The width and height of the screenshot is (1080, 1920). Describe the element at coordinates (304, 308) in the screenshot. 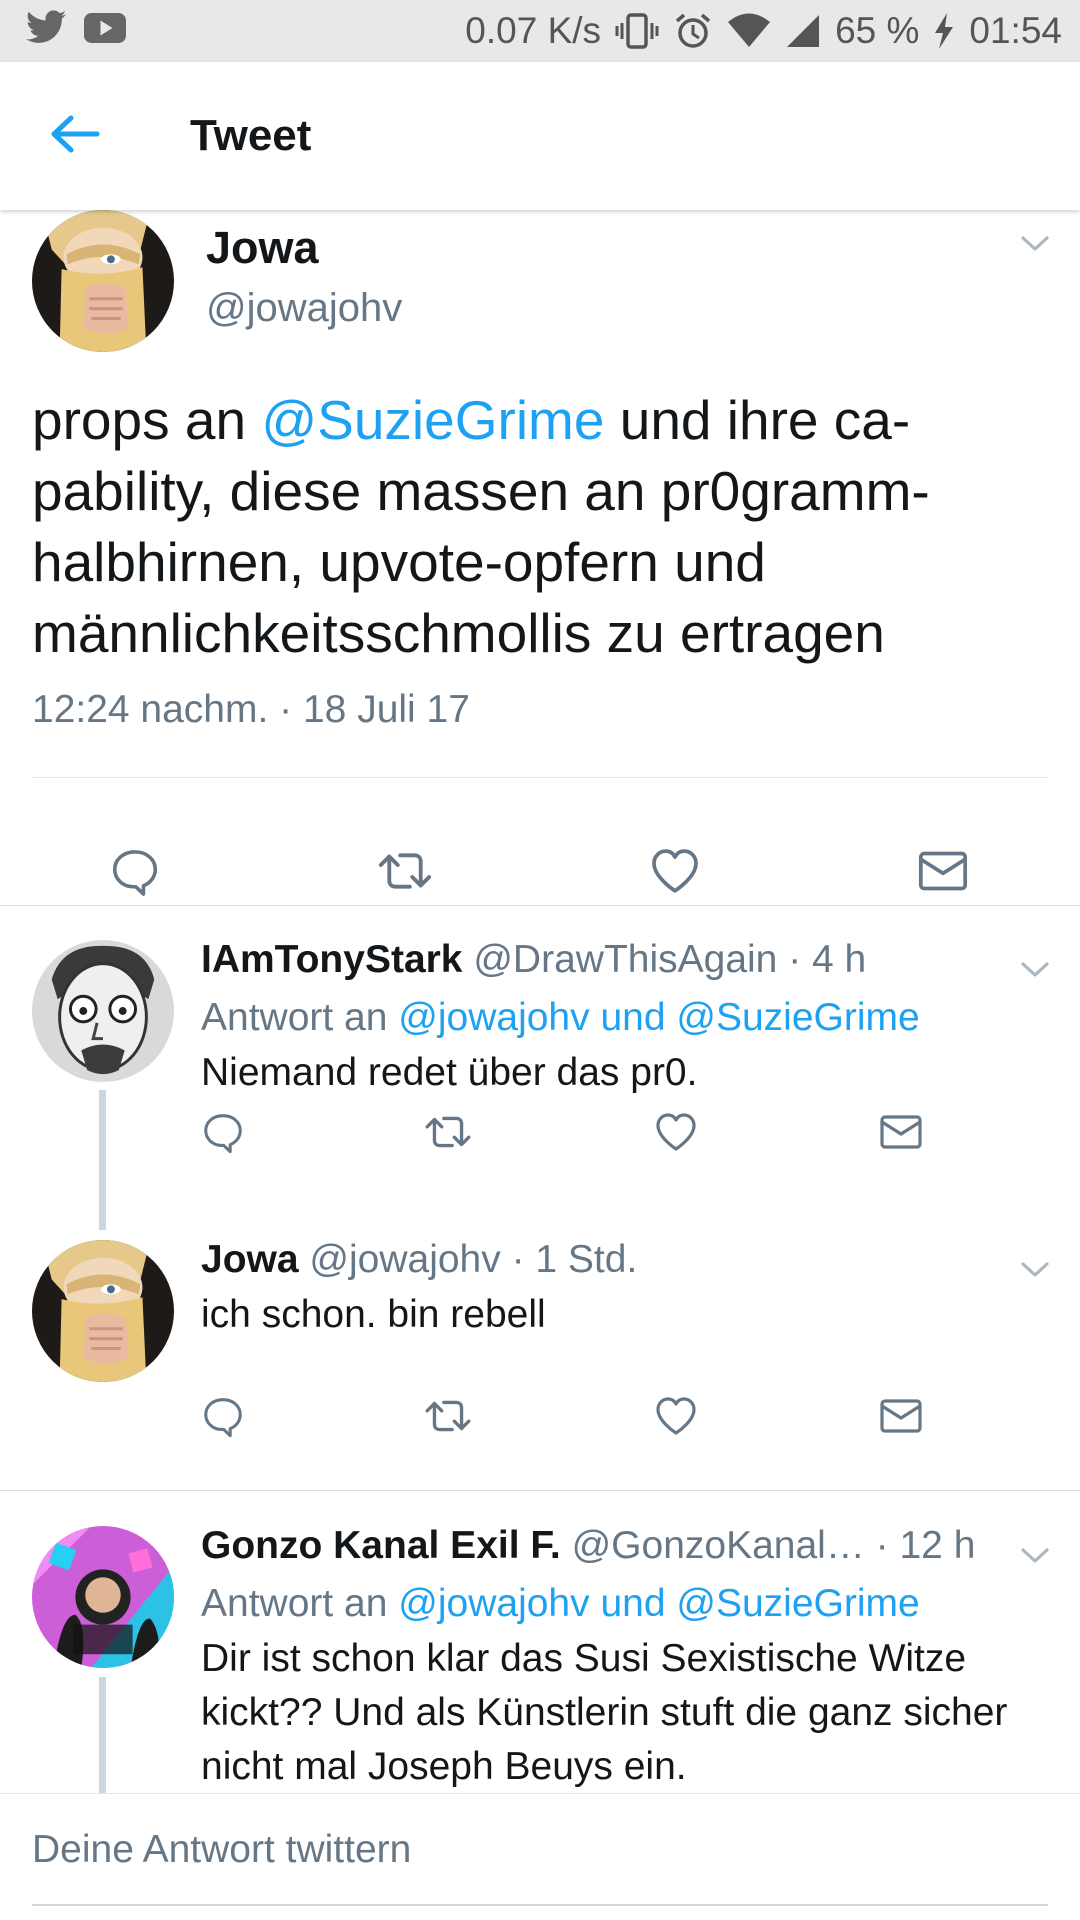

I see `author-handle: @jowajohv` at that location.